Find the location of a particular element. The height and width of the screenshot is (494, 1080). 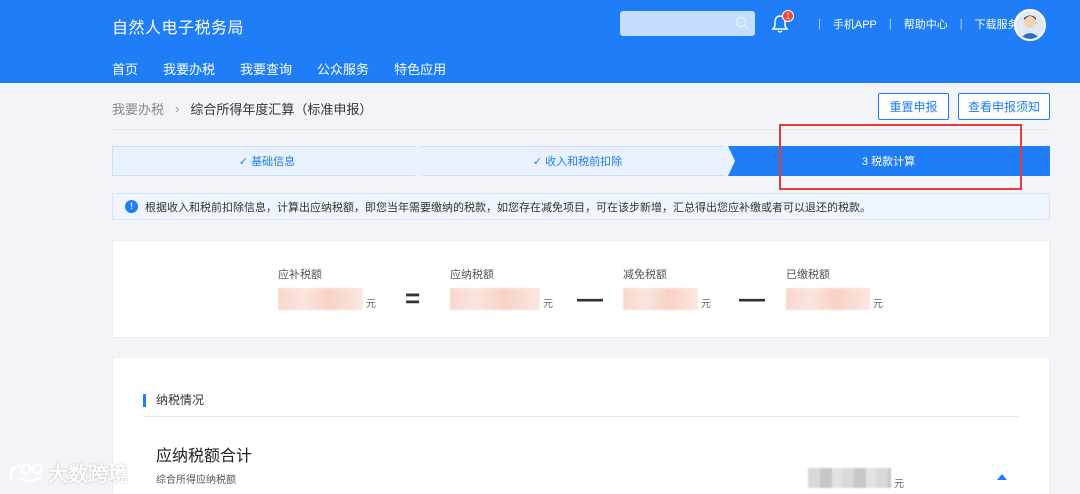

nav-public-service: 公众服务 is located at coordinates (343, 68).